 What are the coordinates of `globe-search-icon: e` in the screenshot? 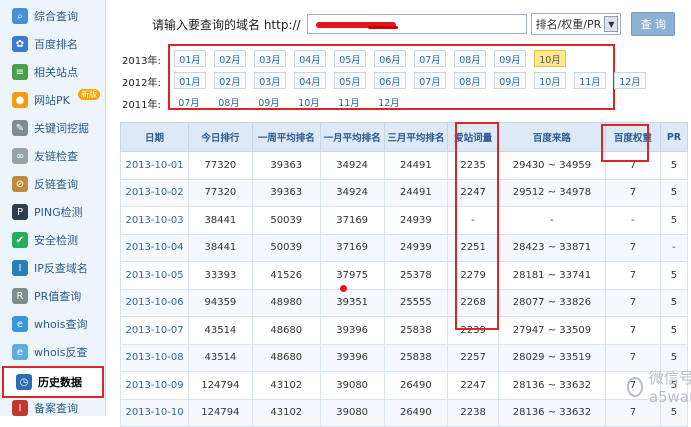 It's located at (20, 352).